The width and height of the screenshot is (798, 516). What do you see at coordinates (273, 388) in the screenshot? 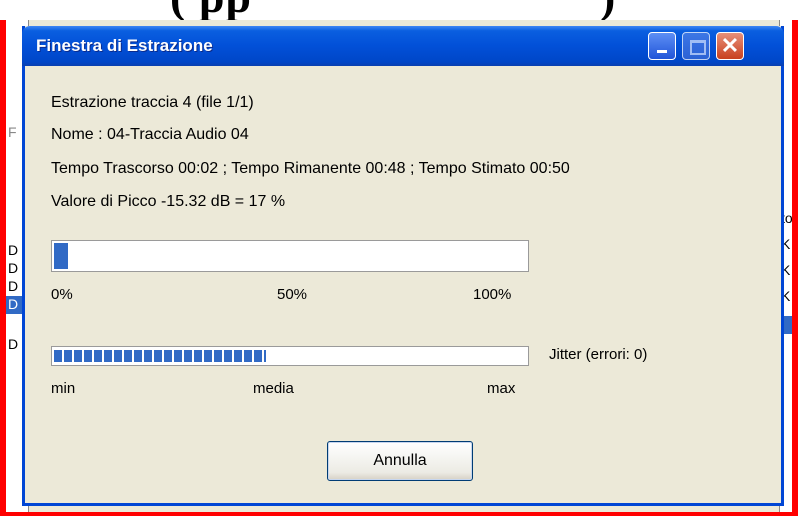
I see `jitter-label-mid: media` at bounding box center [273, 388].